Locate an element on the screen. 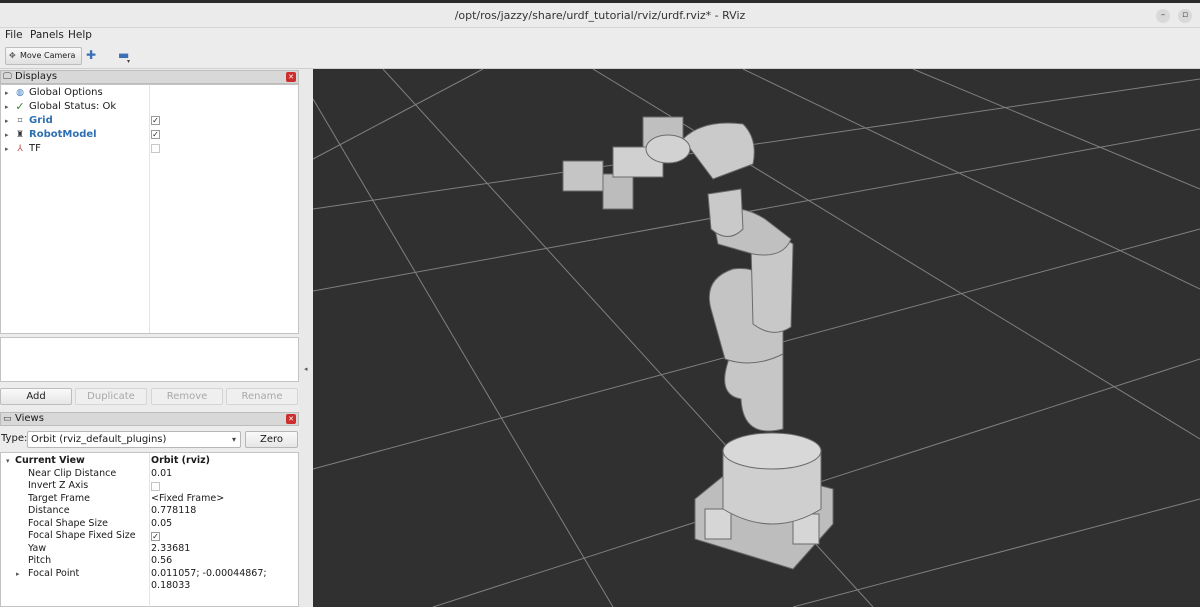 The height and width of the screenshot is (607, 1200). property-row-yaw: Yaw 2.33681 is located at coordinates (149, 549).